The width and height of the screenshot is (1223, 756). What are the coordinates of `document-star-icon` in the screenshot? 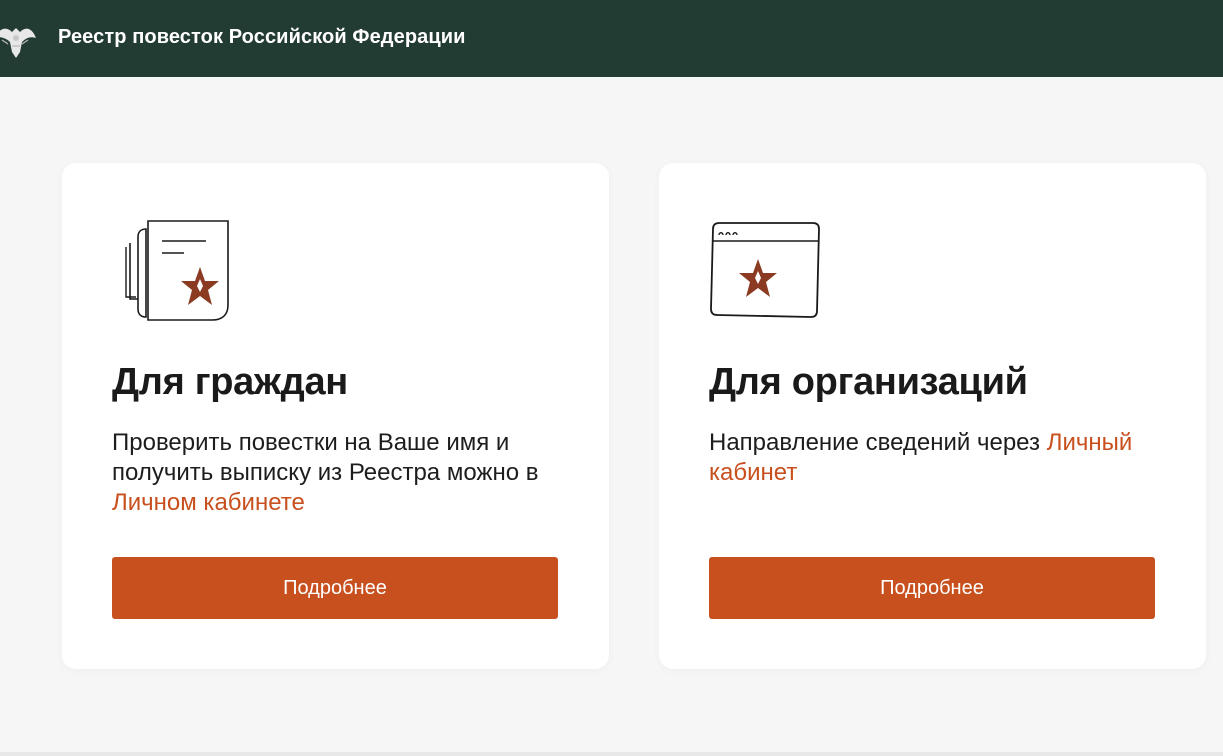 It's located at (177, 270).